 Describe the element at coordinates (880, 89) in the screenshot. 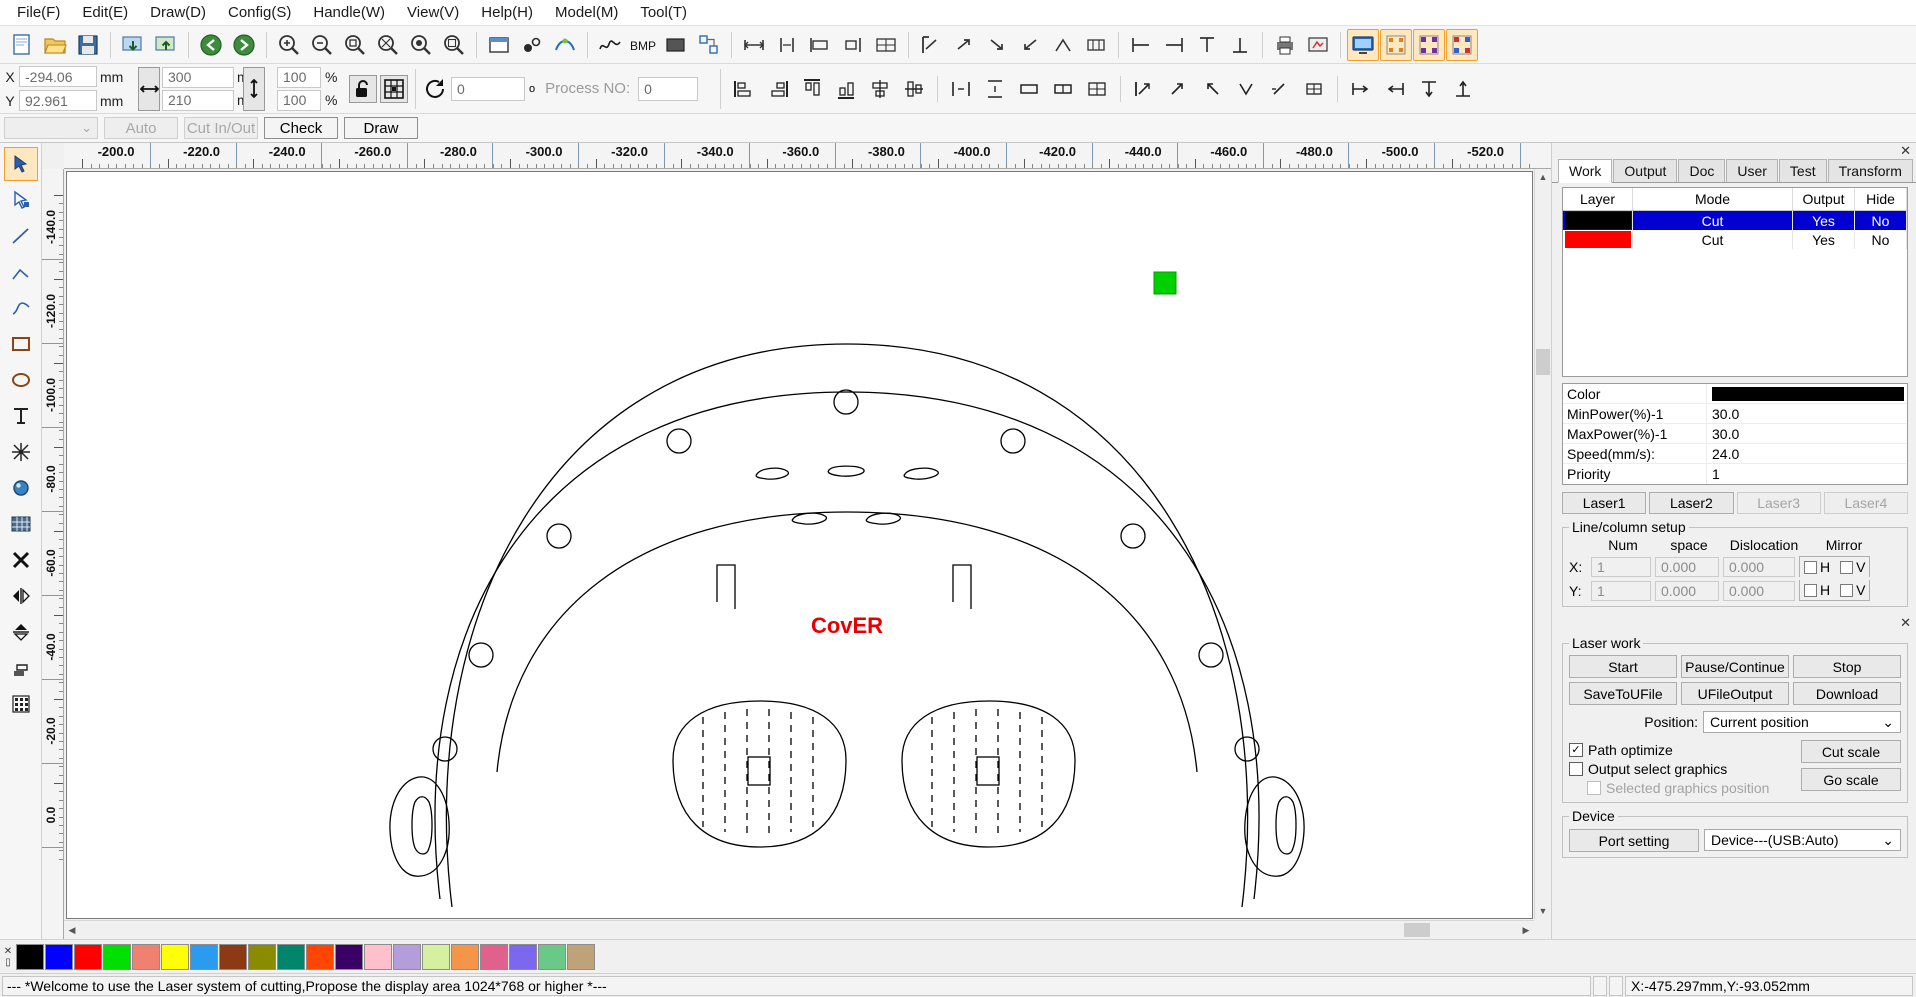

I see `align-center-h-icon` at that location.